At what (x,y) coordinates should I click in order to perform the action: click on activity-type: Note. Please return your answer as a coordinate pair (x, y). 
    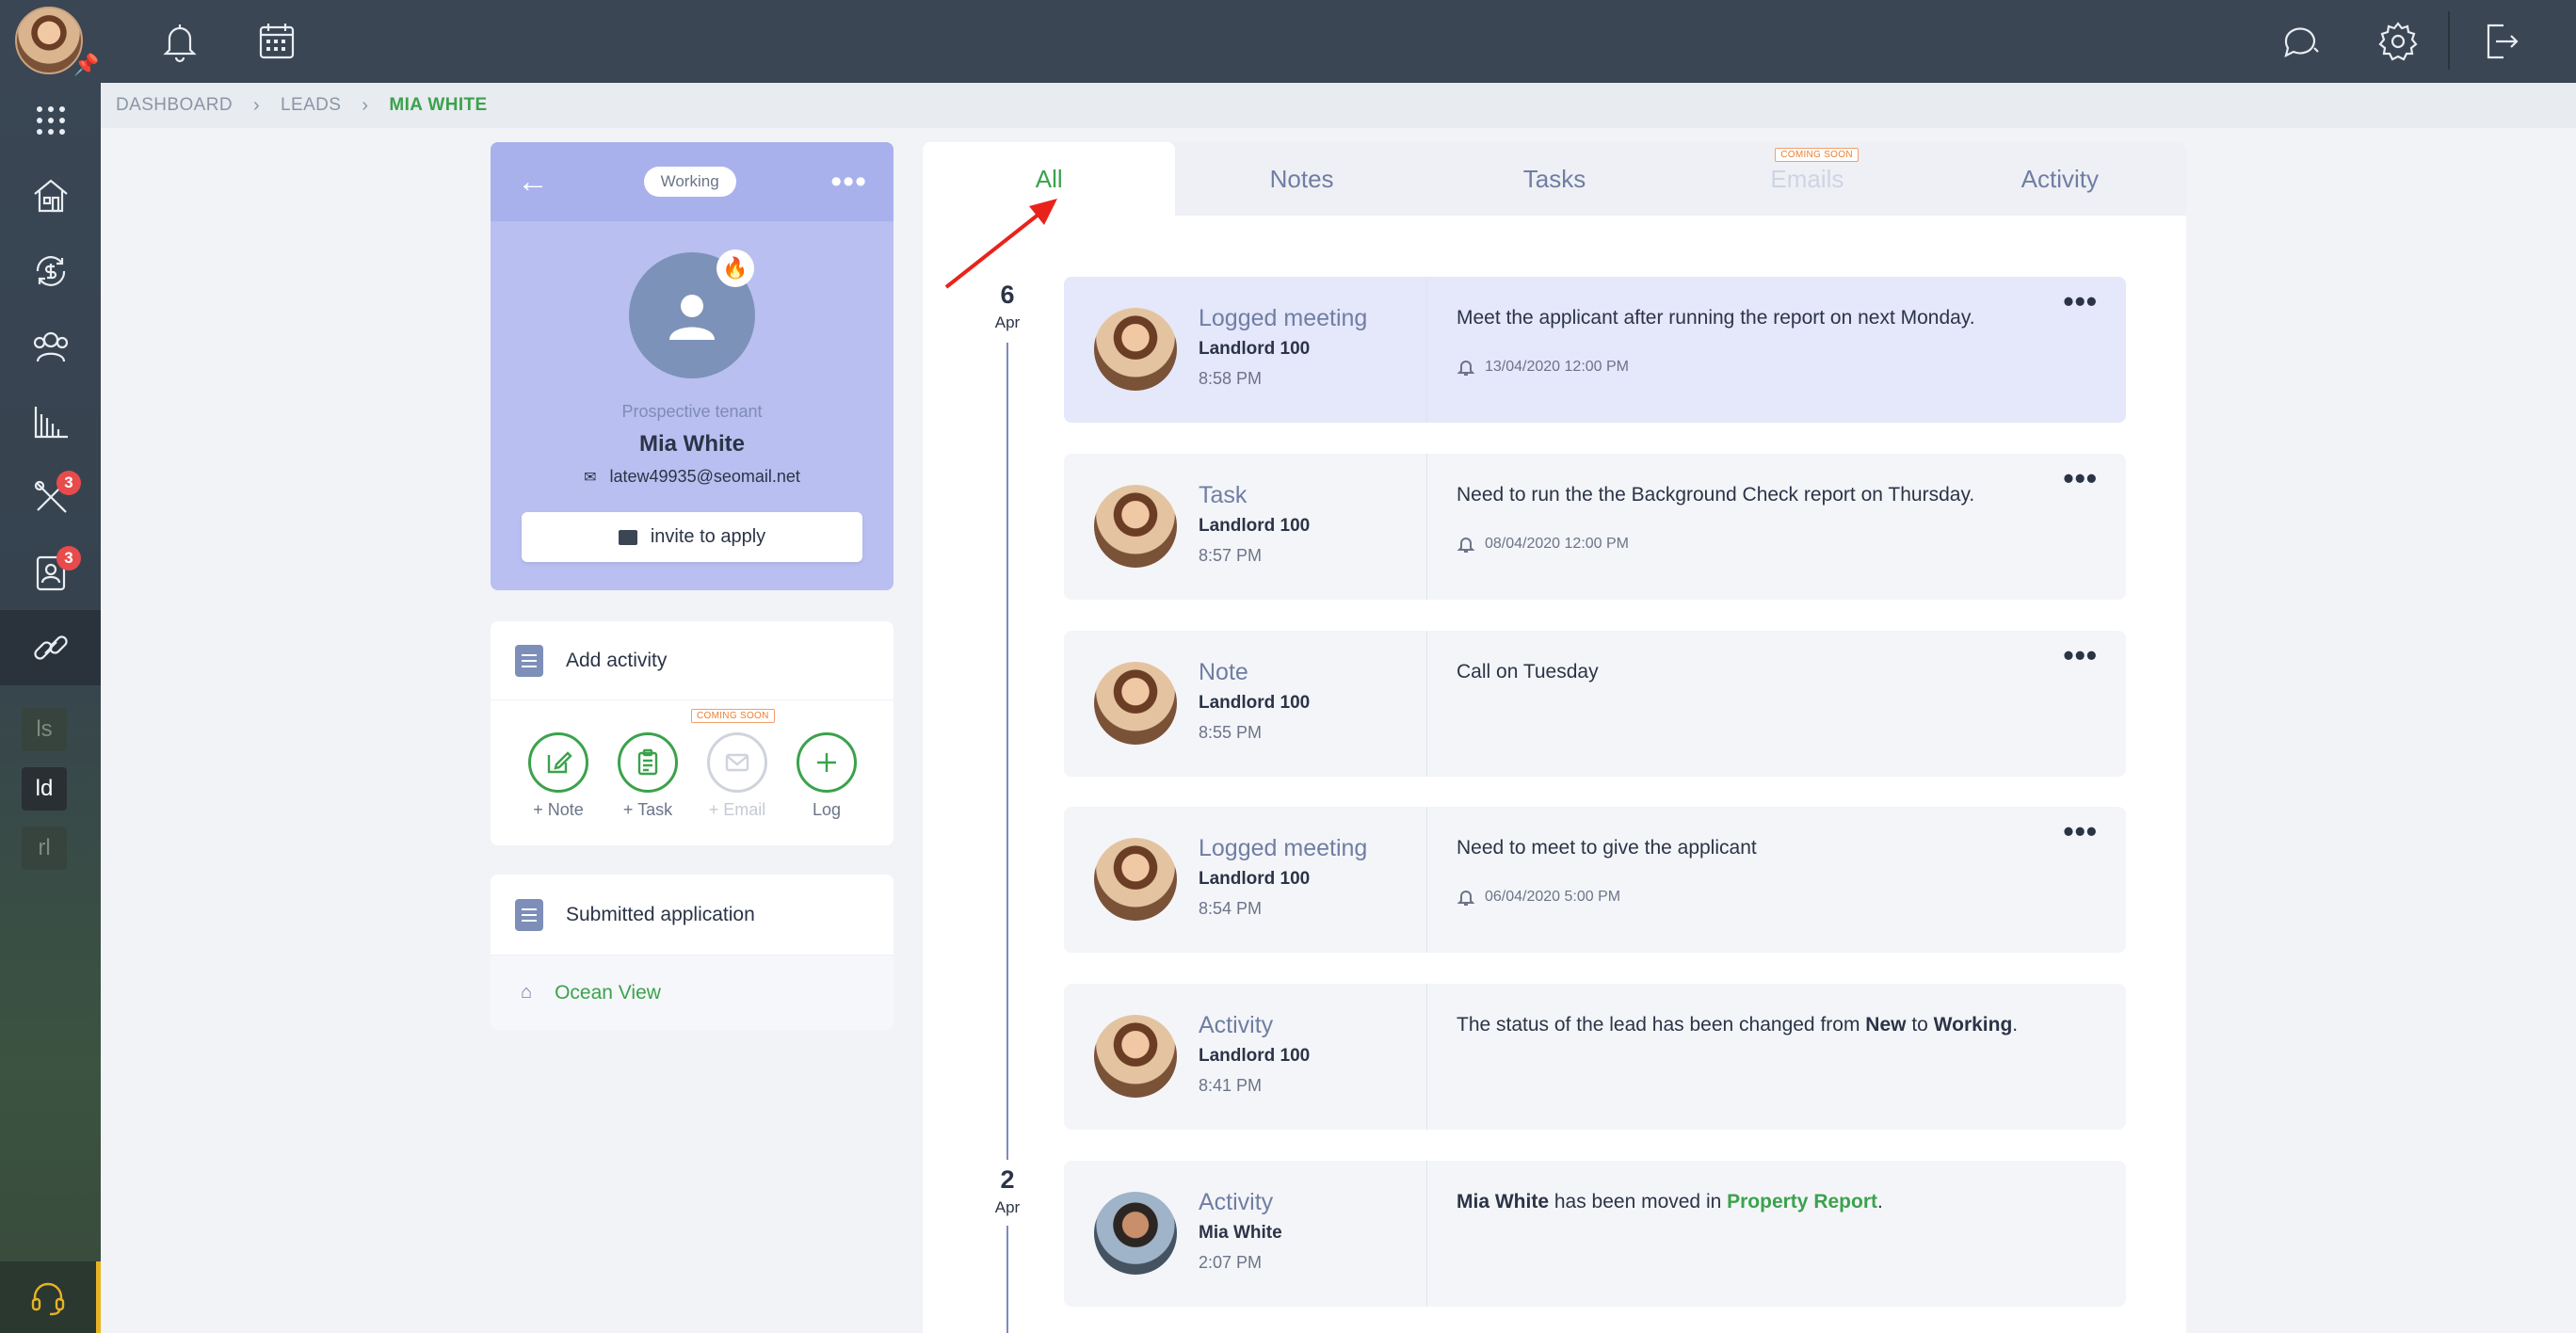
    Looking at the image, I should click on (1223, 672).